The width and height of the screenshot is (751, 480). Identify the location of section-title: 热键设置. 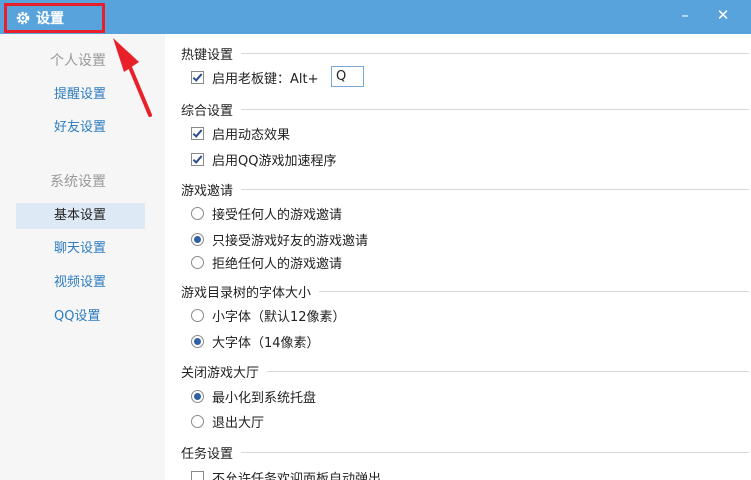
(207, 55).